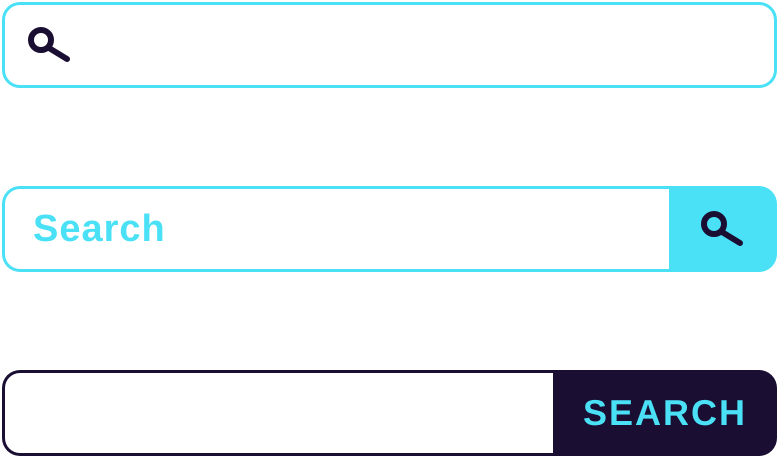  I want to click on search-button, so click(723, 229).